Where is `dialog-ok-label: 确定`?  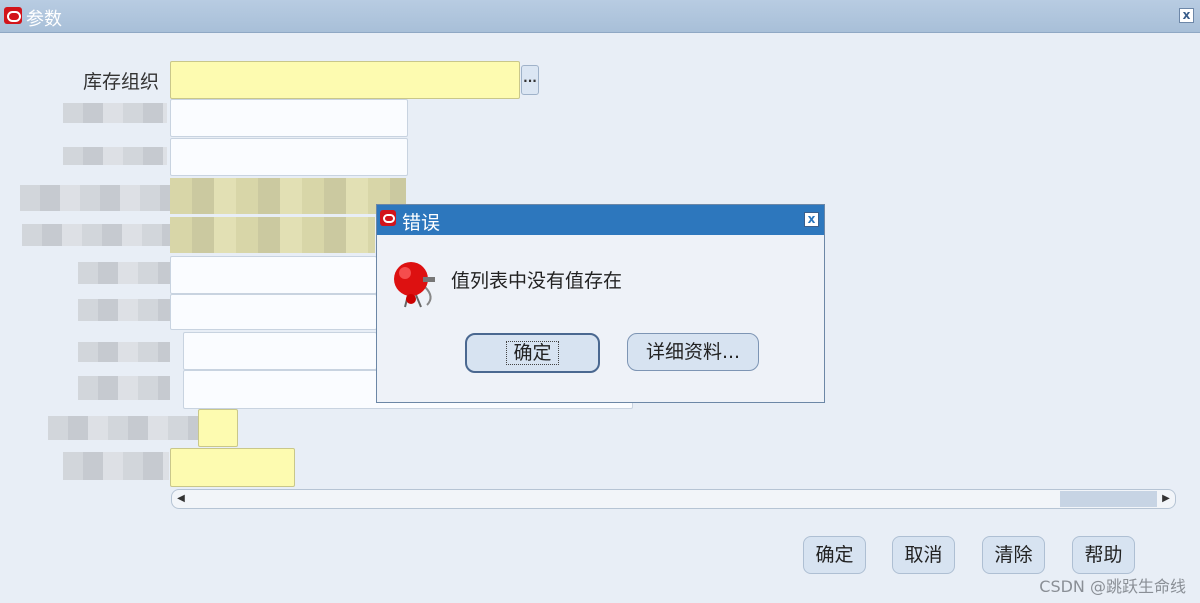
dialog-ok-label: 确定 is located at coordinates (532, 353).